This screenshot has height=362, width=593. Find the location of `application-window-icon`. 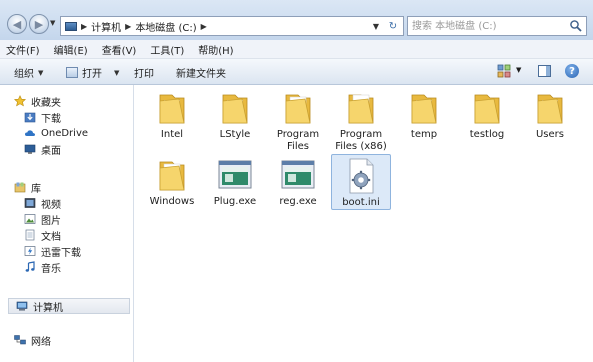

application-window-icon is located at coordinates (235, 174).